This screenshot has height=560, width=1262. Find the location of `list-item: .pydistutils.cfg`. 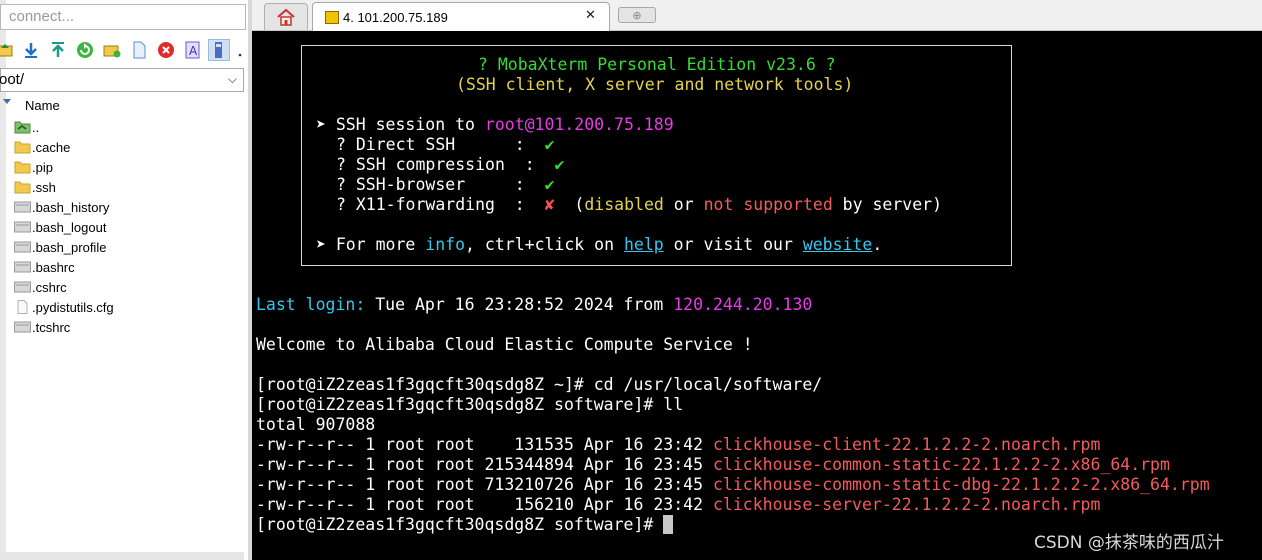

list-item: .pydistutils.cfg is located at coordinates (124, 307).